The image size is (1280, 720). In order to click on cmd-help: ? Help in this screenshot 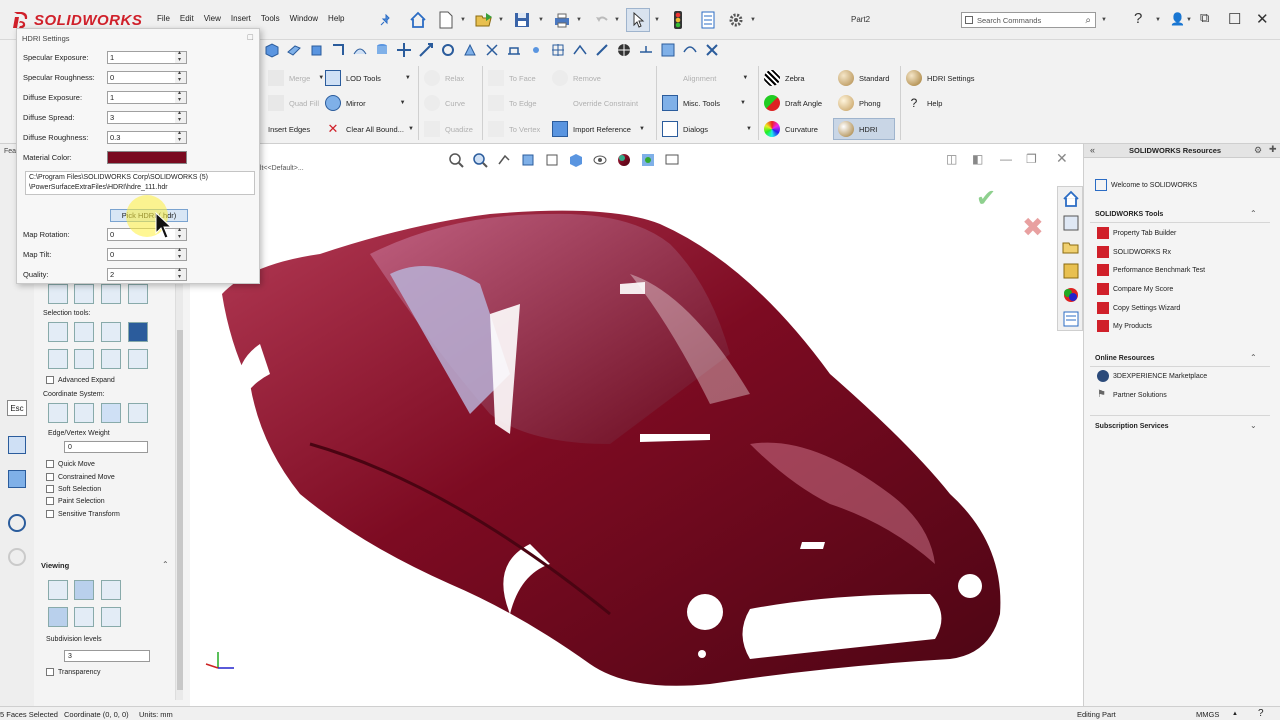, I will do `click(924, 103)`.